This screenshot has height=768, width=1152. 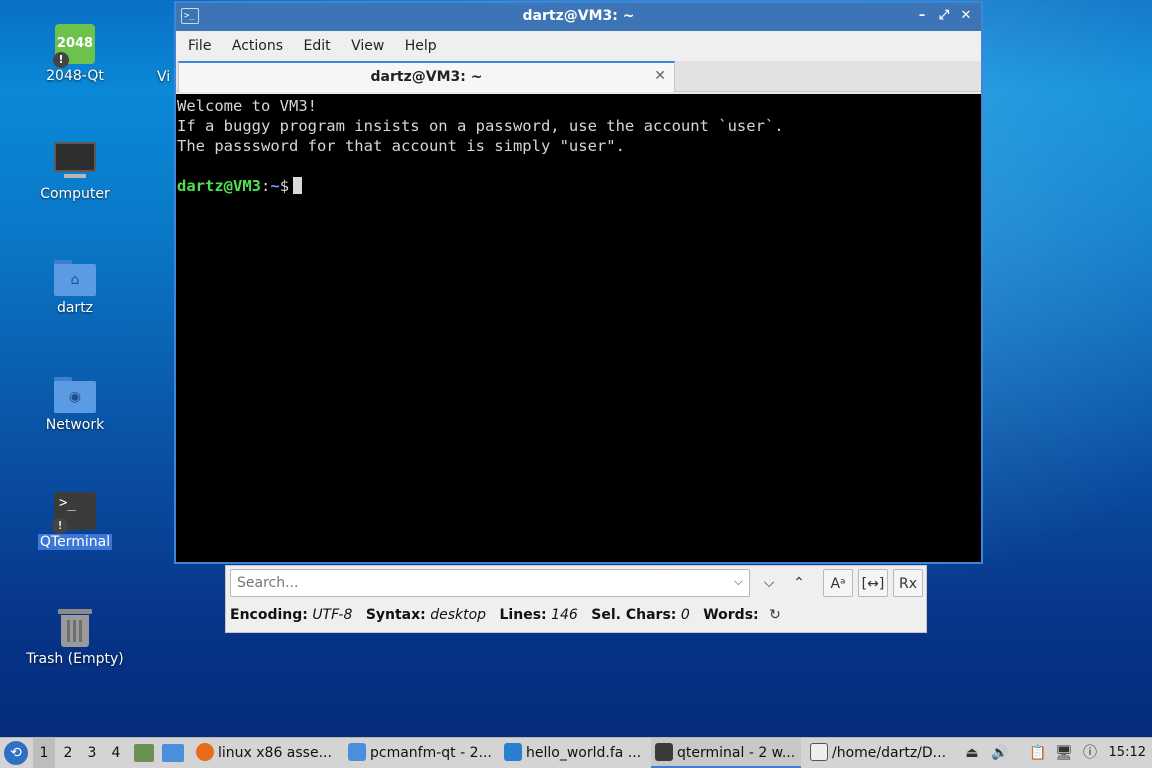 What do you see at coordinates (908, 583) in the screenshot?
I see `regex-button: Rx` at bounding box center [908, 583].